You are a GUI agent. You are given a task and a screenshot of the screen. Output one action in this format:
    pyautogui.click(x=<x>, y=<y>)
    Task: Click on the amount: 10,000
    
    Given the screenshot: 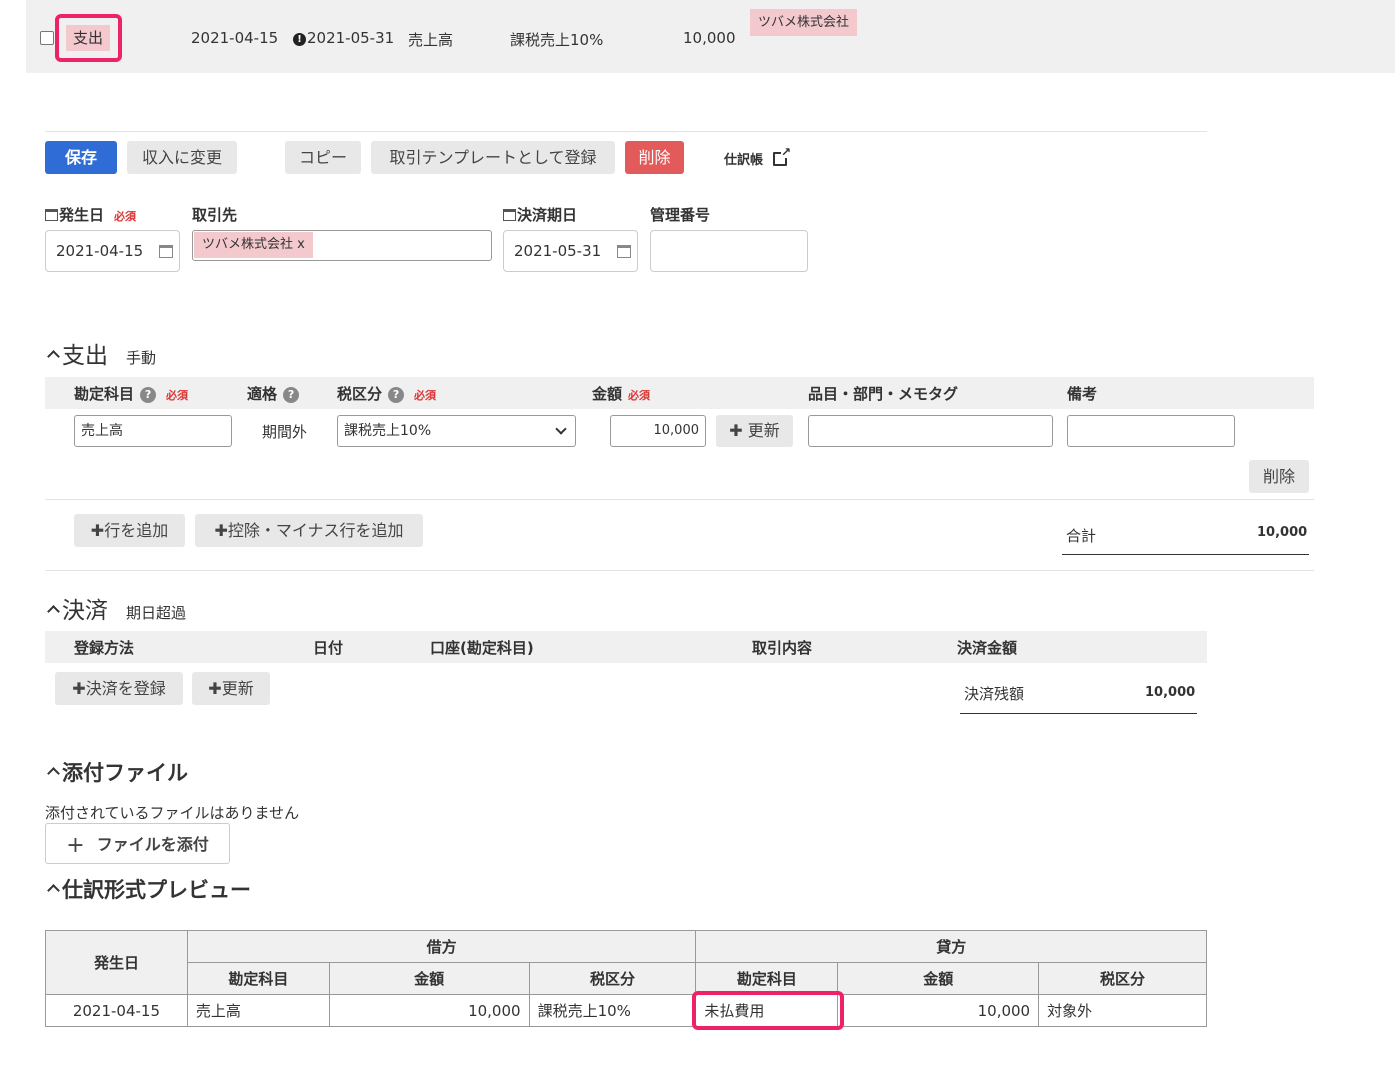 What is the action you would take?
    pyautogui.click(x=709, y=38)
    